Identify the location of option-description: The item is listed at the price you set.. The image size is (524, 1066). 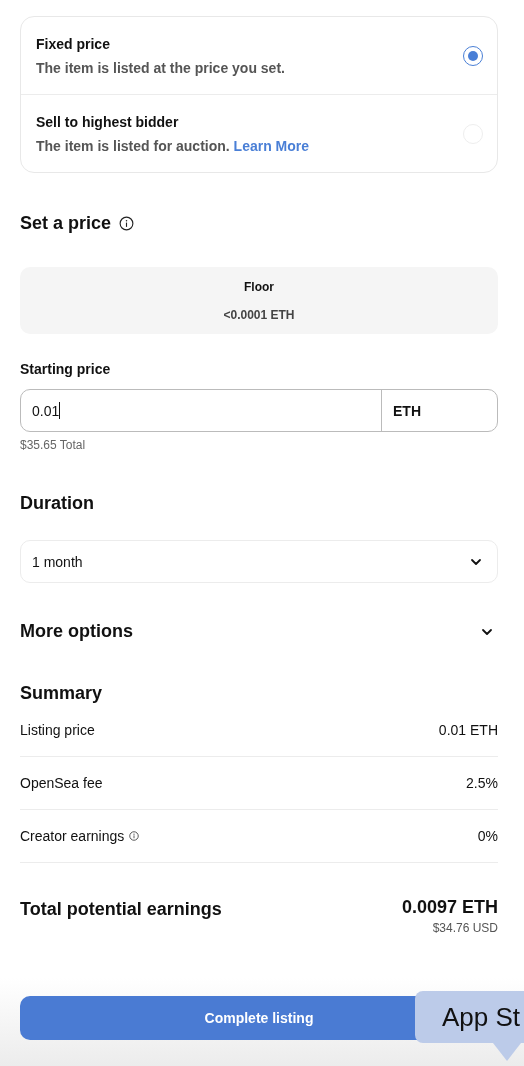
(160, 67).